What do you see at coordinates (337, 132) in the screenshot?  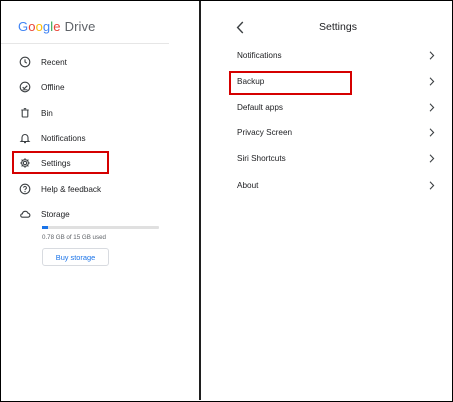 I see `settings-row-privacy-screen: Privacy Screen` at bounding box center [337, 132].